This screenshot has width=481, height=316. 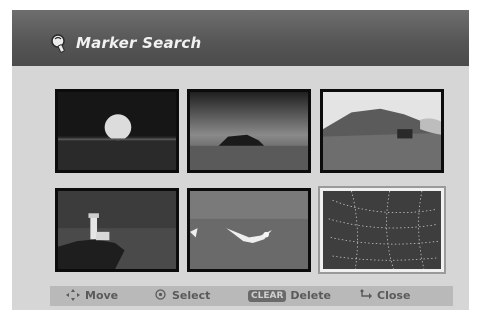 What do you see at coordinates (365, 296) in the screenshot?
I see `return-icon` at bounding box center [365, 296].